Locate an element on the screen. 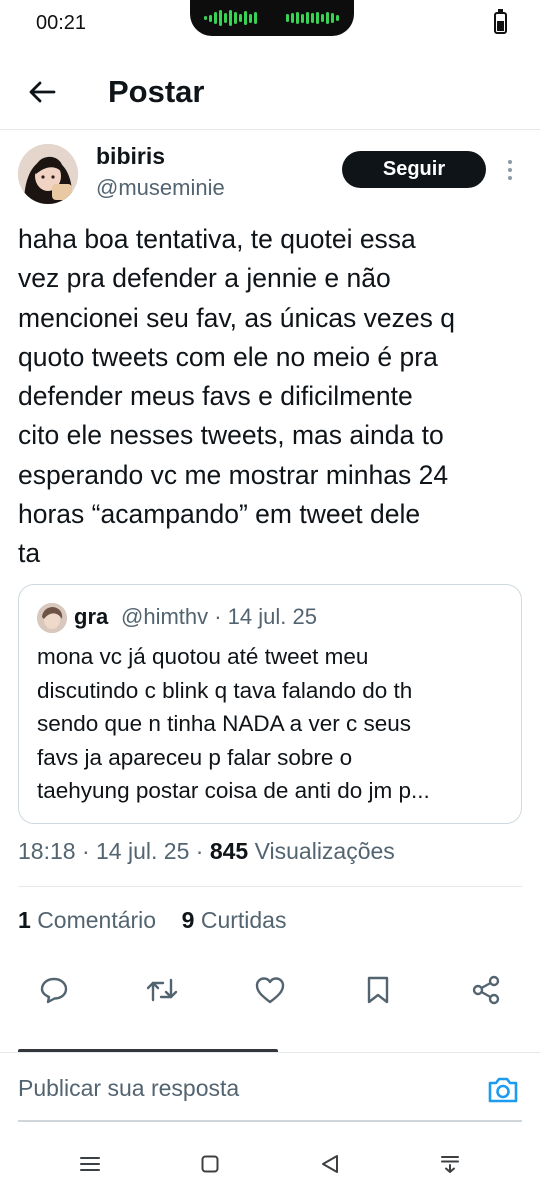  status-bar: 00:21 is located at coordinates (270, 25).